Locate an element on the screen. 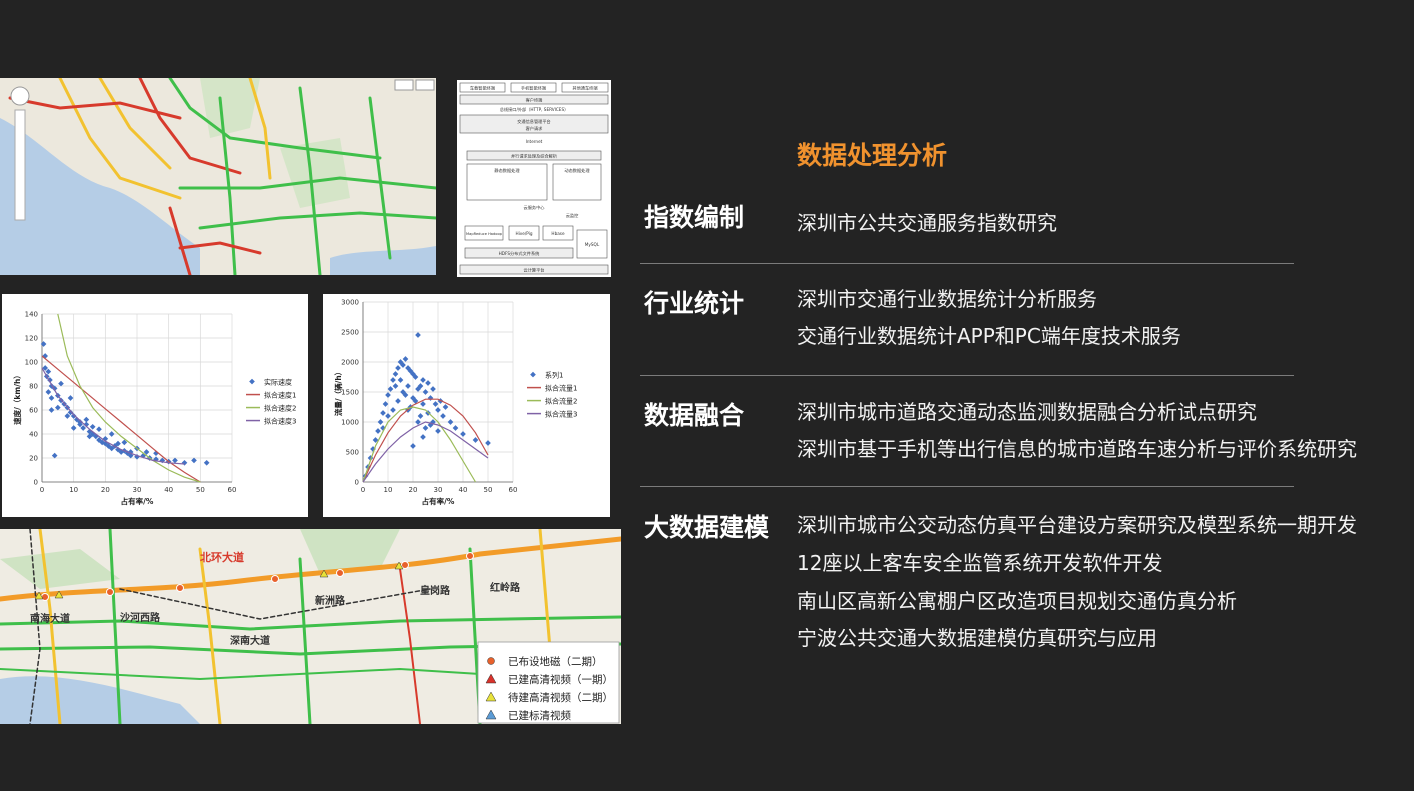 The image size is (1414, 791). legend-label-1: 已布设地磁（二期） is located at coordinates (555, 661).